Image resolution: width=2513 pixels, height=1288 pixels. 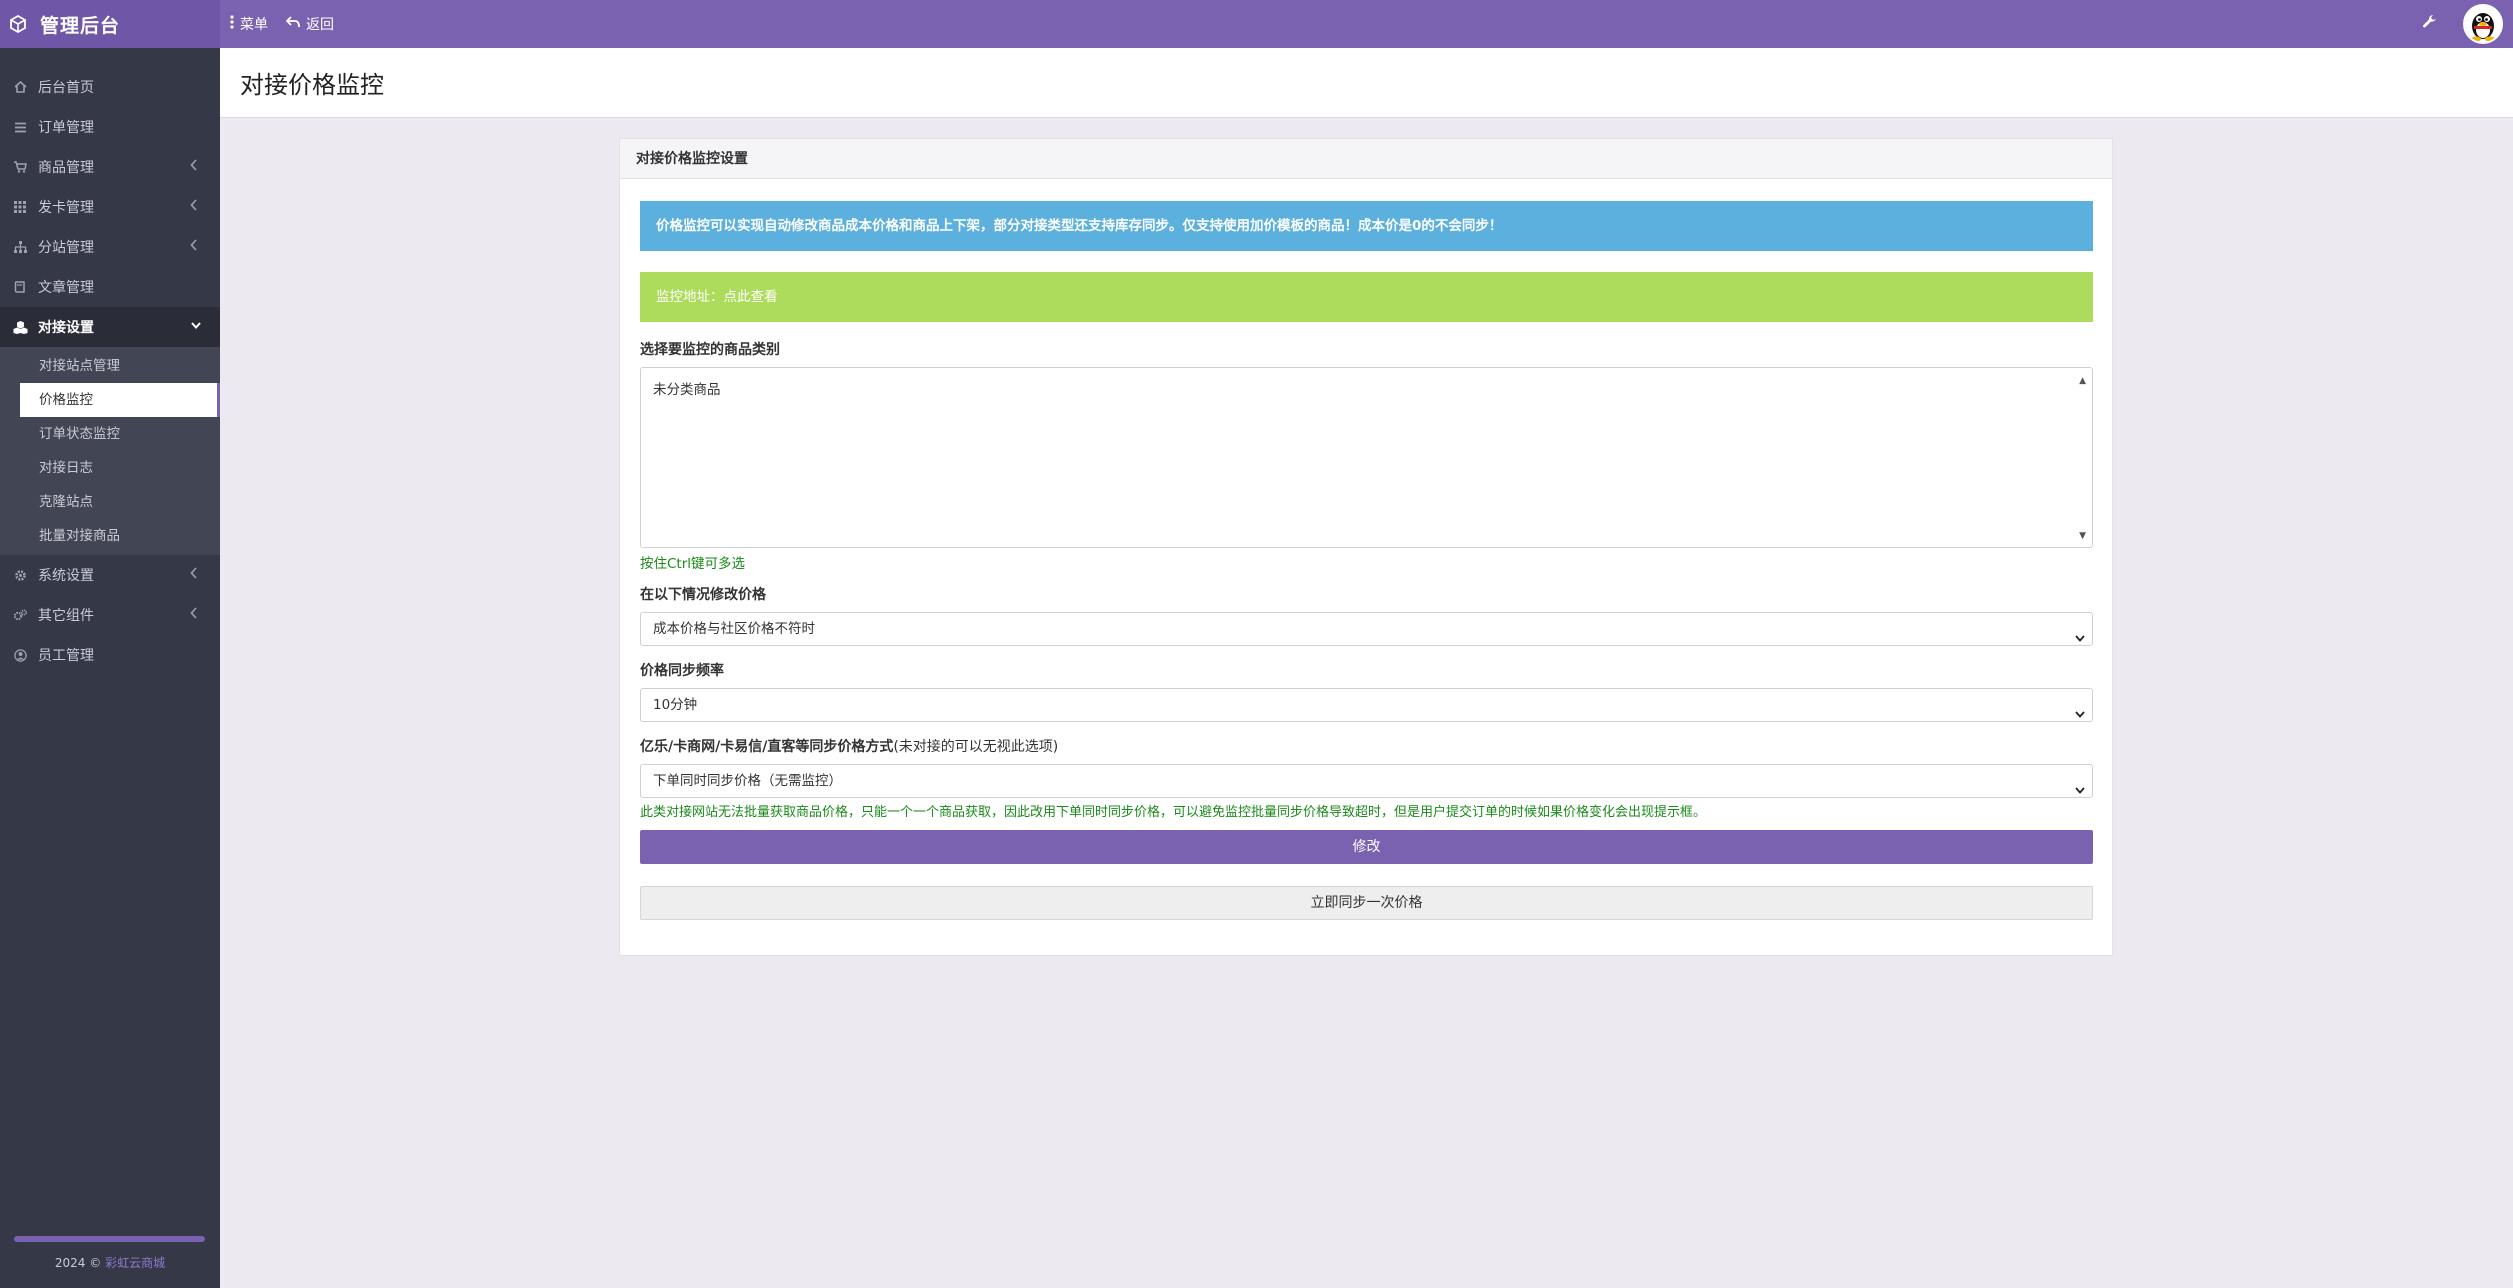 What do you see at coordinates (120, 400) in the screenshot?
I see `submenu-item-price-monitor: 价格监控` at bounding box center [120, 400].